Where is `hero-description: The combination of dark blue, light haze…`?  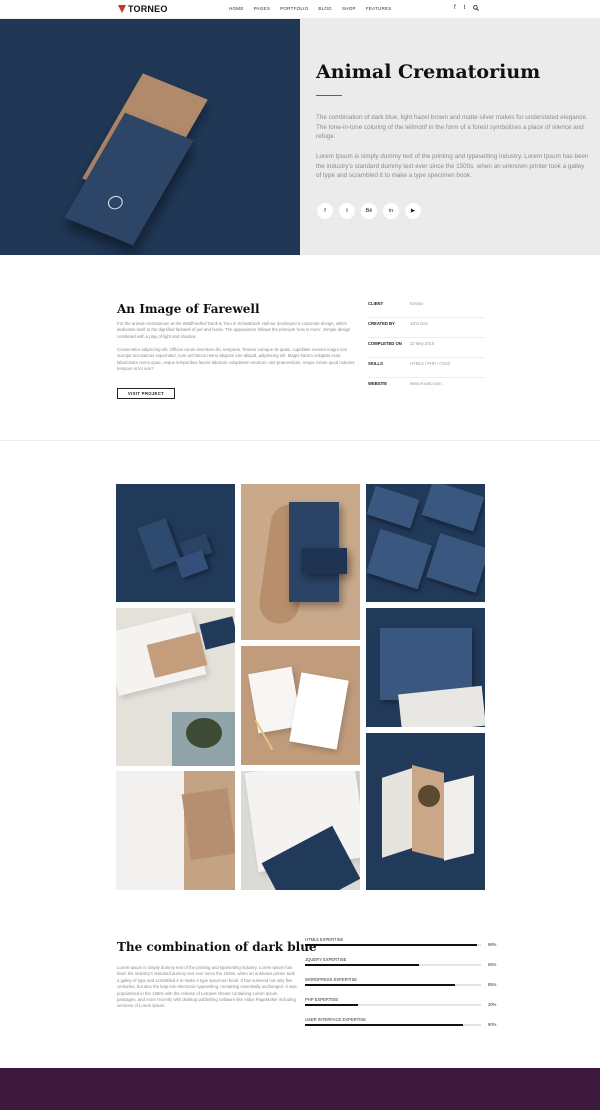
hero-description: The combination of dark blue, light haze… is located at coordinates (452, 127).